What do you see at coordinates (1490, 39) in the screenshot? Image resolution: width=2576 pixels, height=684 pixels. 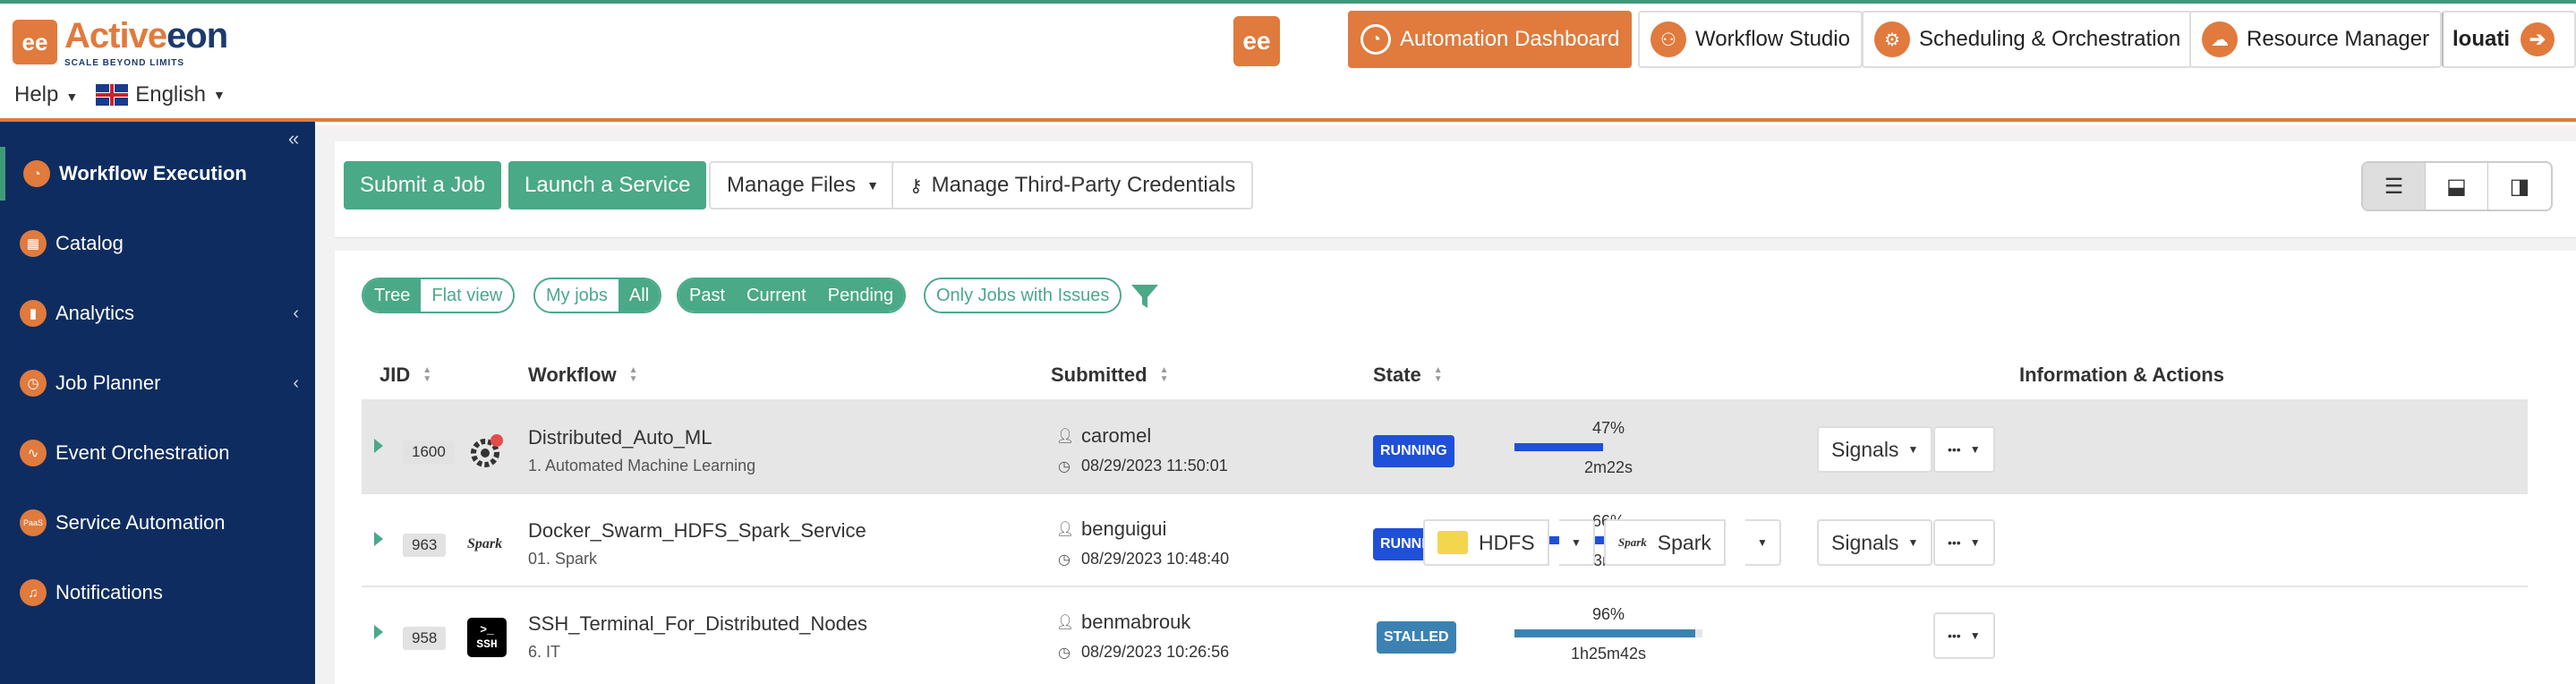 I see `nav-automation-dashboard: ◔ Automation Dashboard` at bounding box center [1490, 39].